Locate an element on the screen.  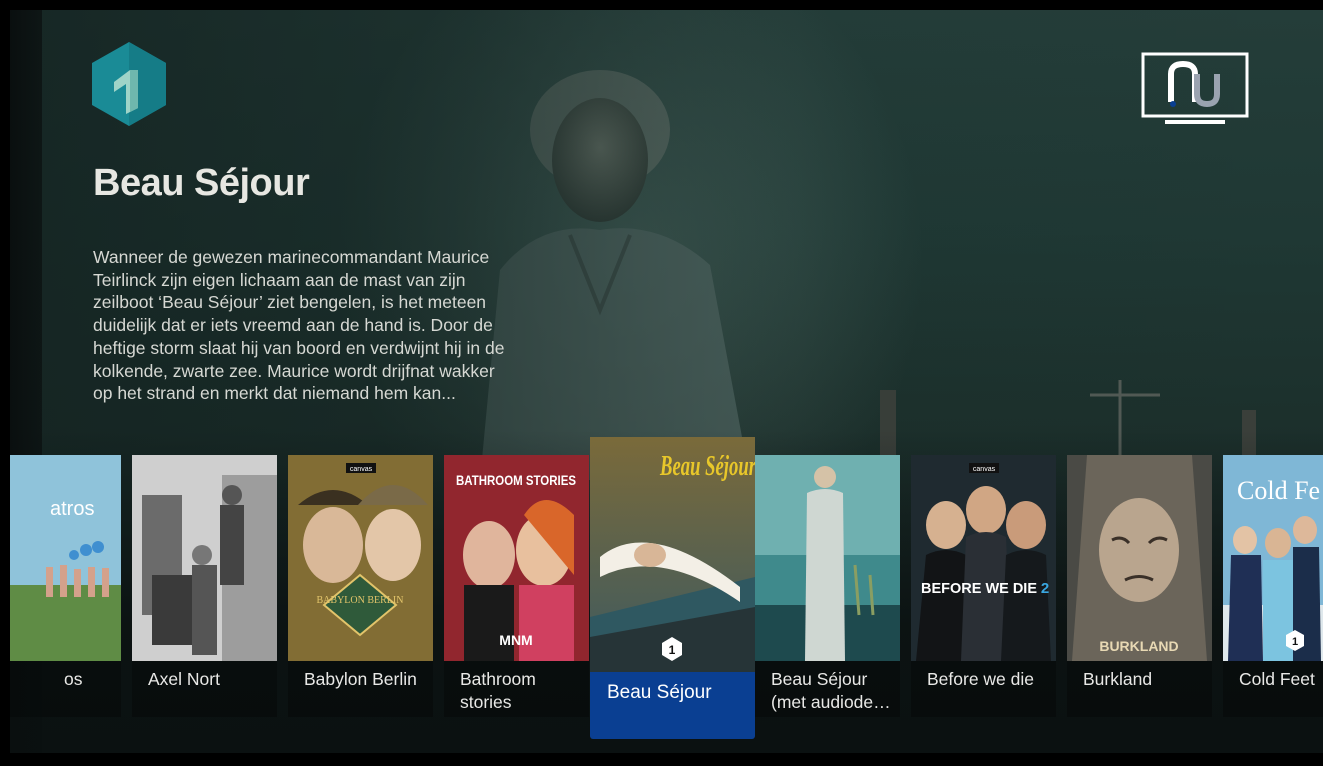
program-card-bathroom-stories: BATHROOM STORIES MNM Bathroom stories is located at coordinates (516, 587).